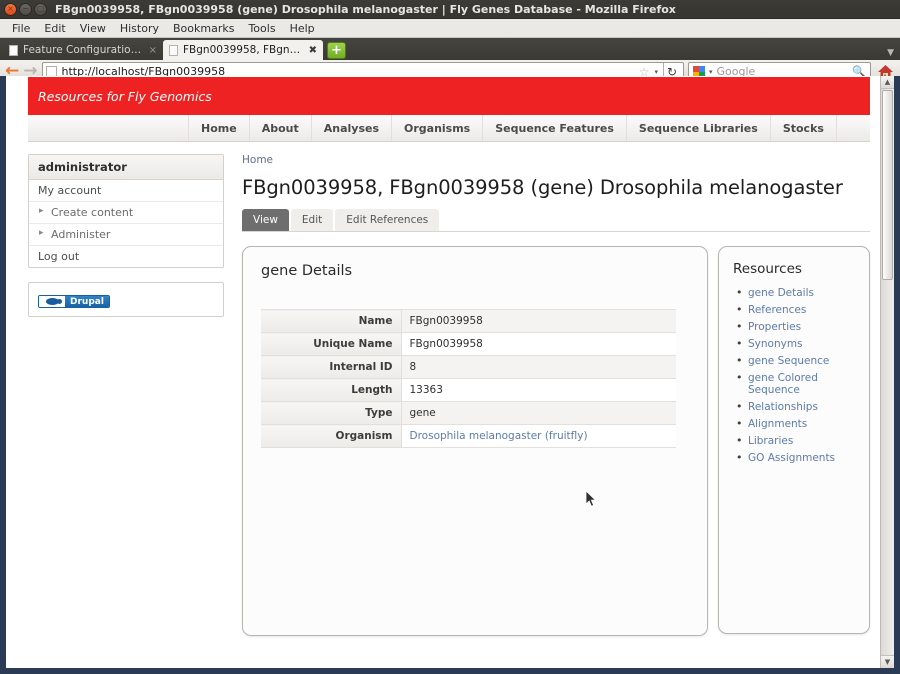 The image size is (900, 674). Describe the element at coordinates (257, 160) in the screenshot. I see `breadcrumb-home: Home` at that location.